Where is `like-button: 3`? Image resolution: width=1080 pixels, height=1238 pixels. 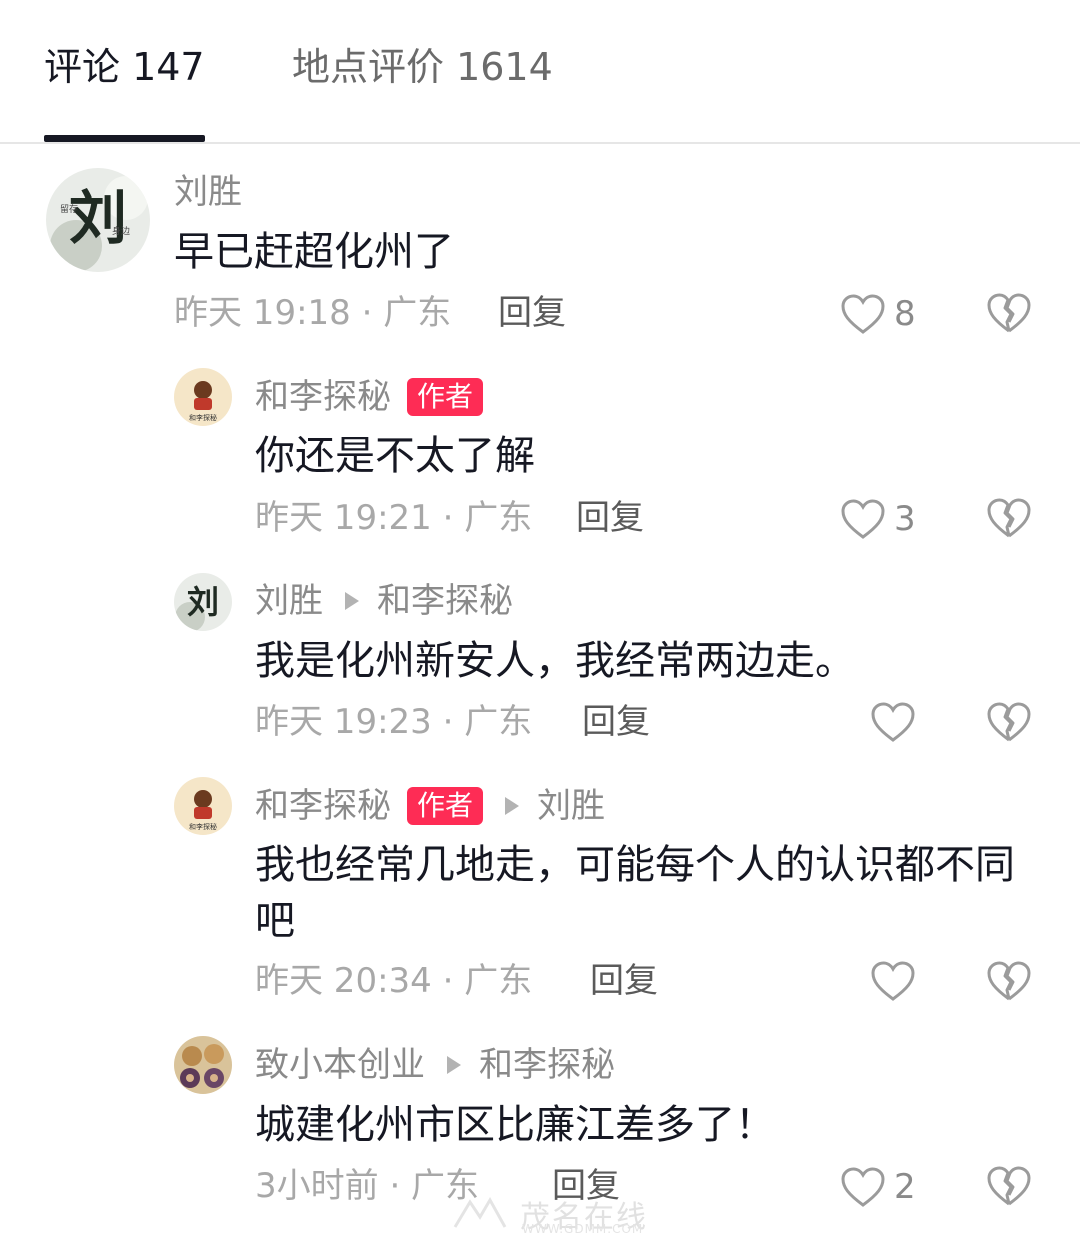
like-button: 3 is located at coordinates (878, 519).